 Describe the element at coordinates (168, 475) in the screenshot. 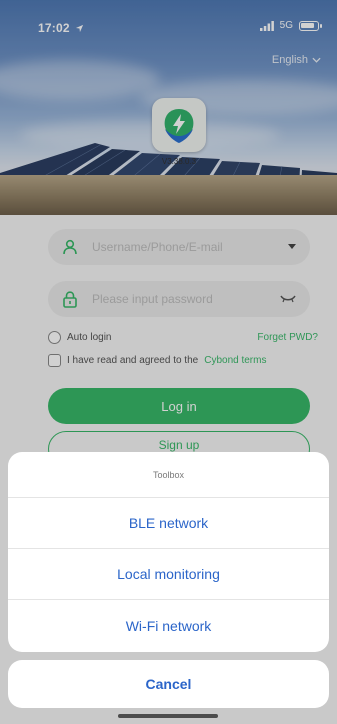

I see `sheet-title: Toolbox` at that location.